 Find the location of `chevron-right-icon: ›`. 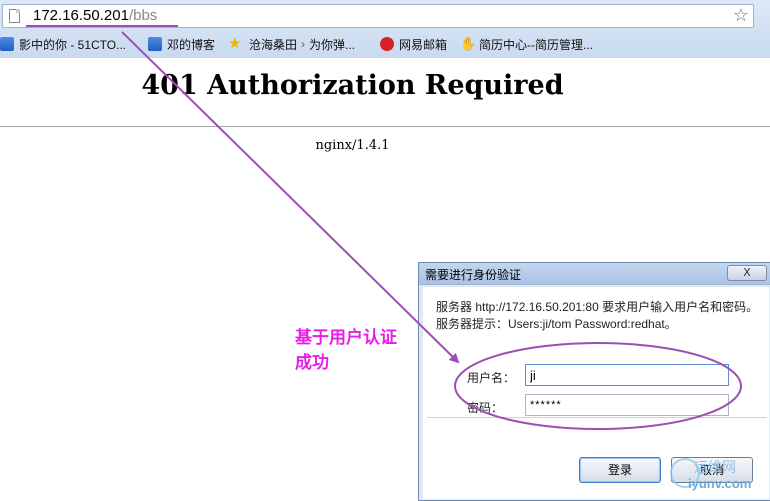

chevron-right-icon: › is located at coordinates (303, 44).